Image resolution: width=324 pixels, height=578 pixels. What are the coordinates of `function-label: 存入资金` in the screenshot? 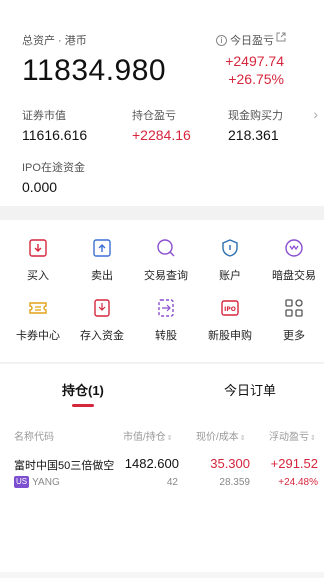 It's located at (102, 336).